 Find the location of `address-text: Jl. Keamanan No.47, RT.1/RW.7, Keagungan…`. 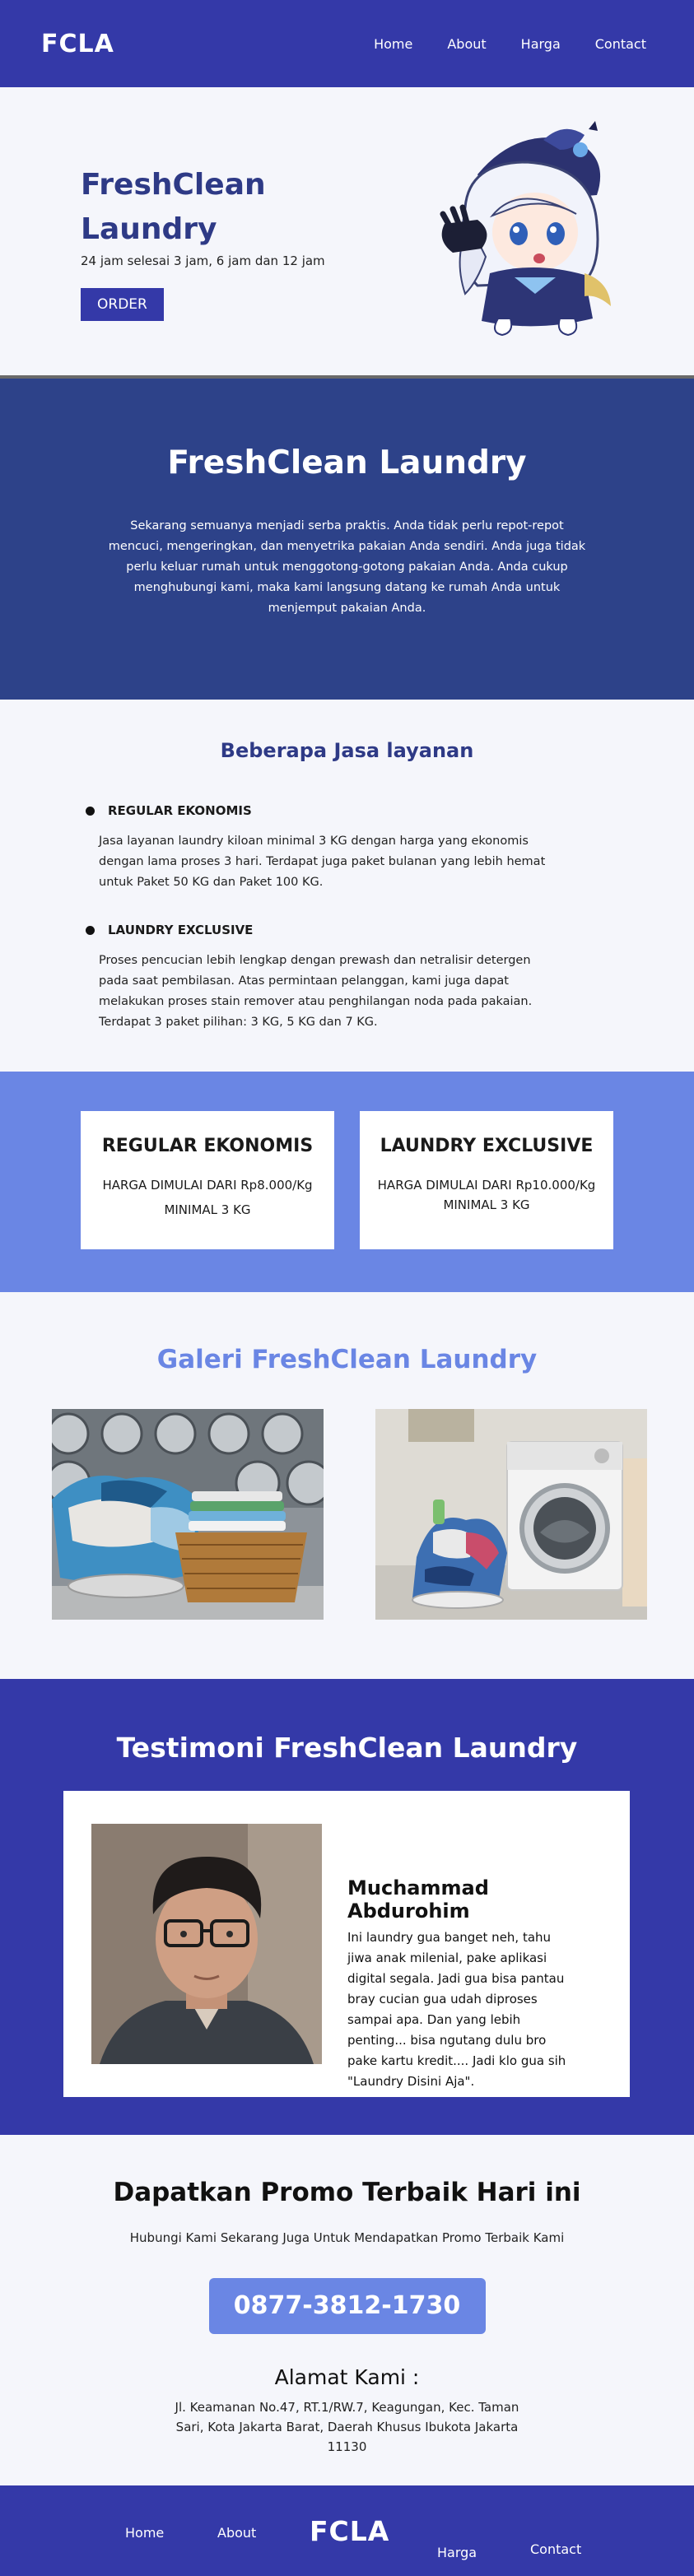

address-text: Jl. Keamanan No.47, RT.1/RW.7, Keagungan… is located at coordinates (347, 2427).